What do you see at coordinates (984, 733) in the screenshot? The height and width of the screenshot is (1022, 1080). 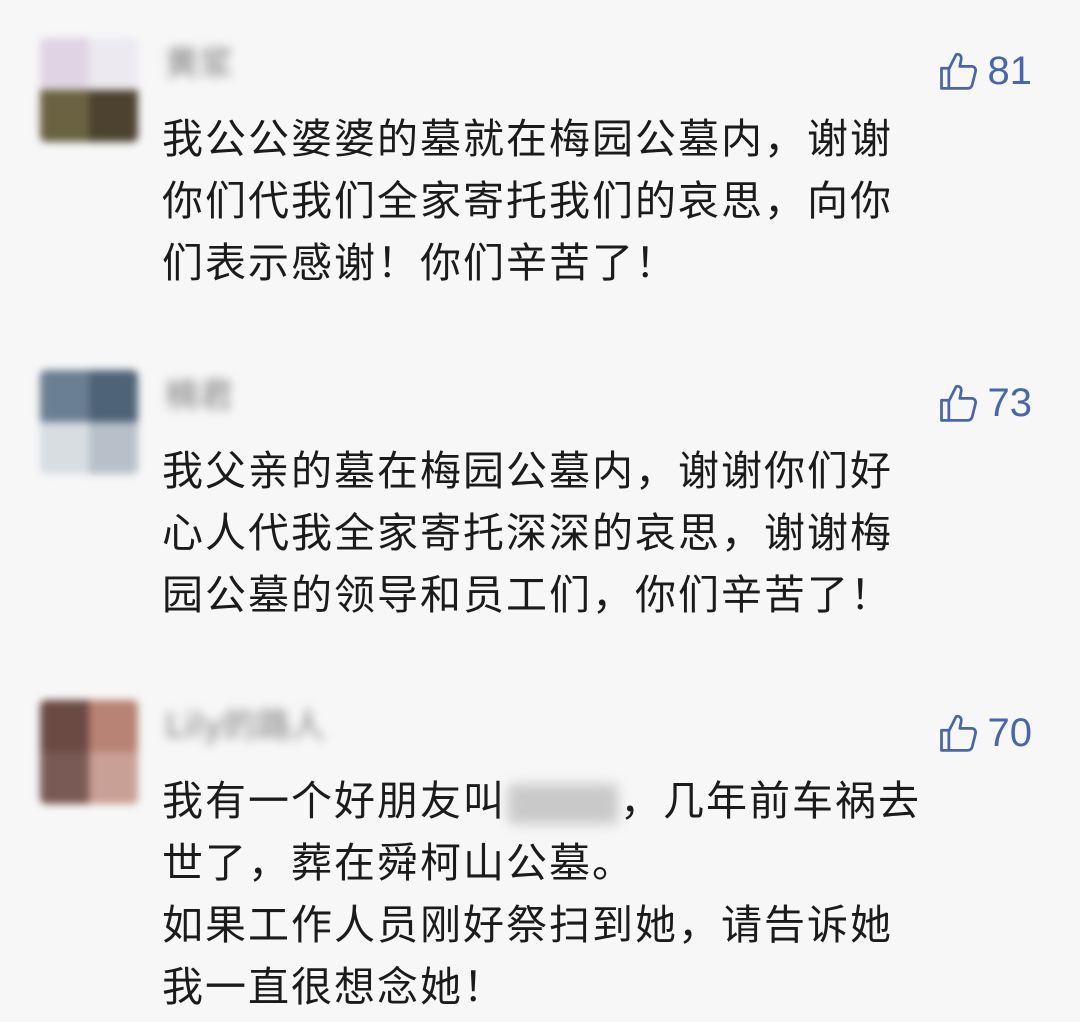 I see `like-button: 70` at bounding box center [984, 733].